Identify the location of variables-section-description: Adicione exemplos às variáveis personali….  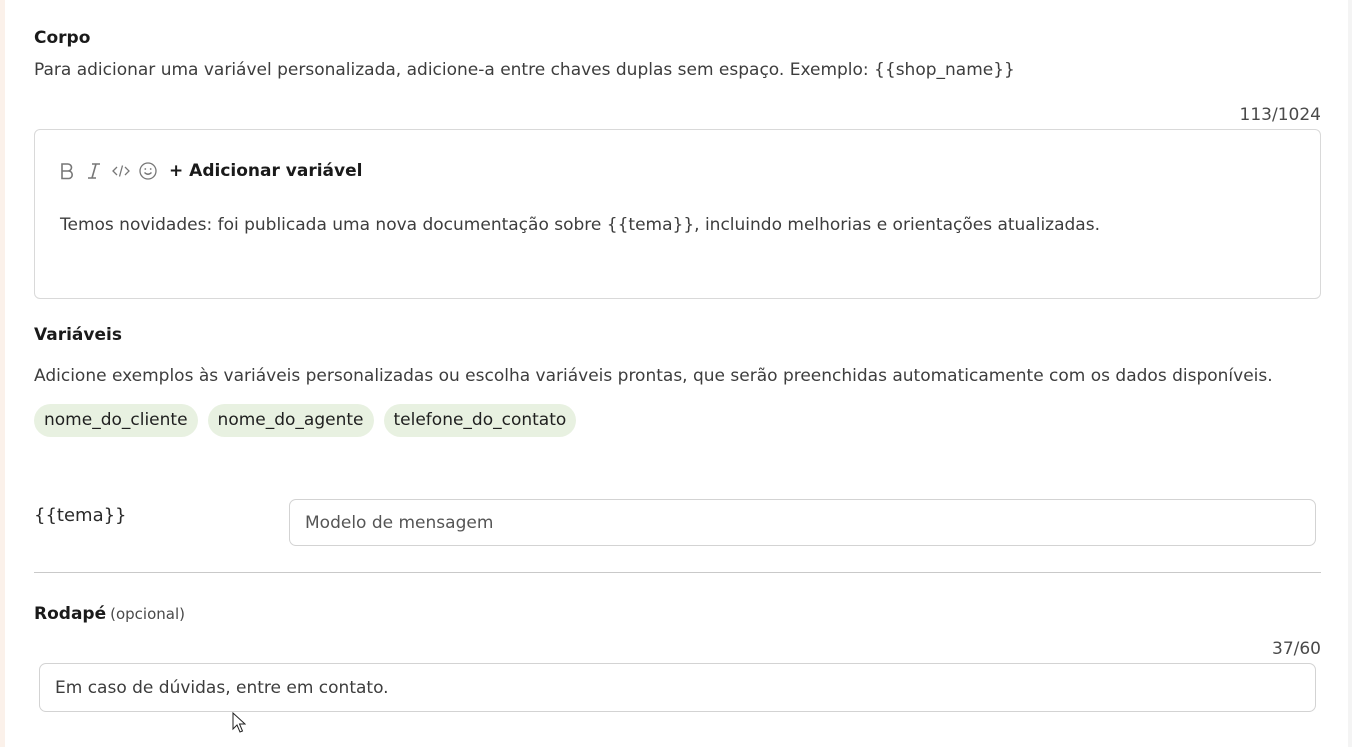
(653, 376).